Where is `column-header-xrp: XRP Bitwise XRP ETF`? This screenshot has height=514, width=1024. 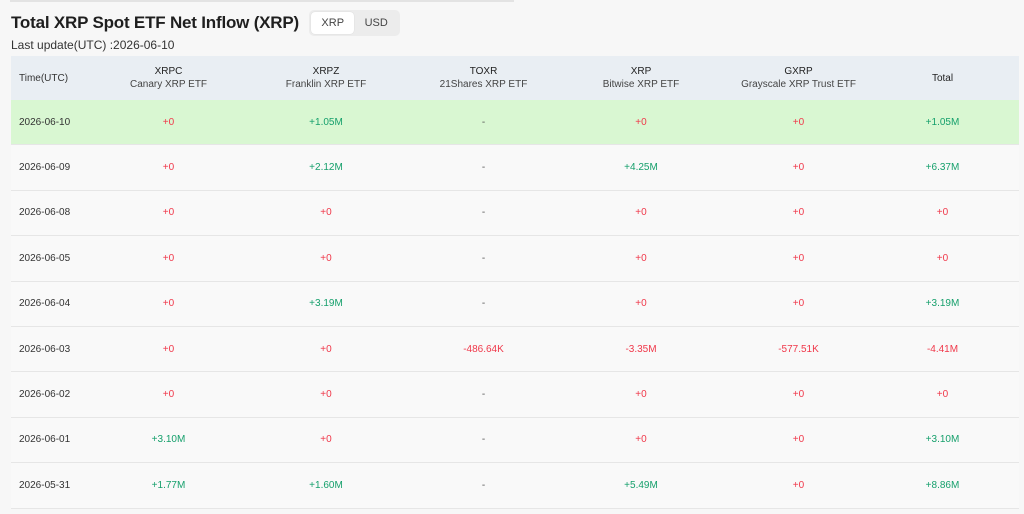
column-header-xrp: XRP Bitwise XRP ETF is located at coordinates (641, 78).